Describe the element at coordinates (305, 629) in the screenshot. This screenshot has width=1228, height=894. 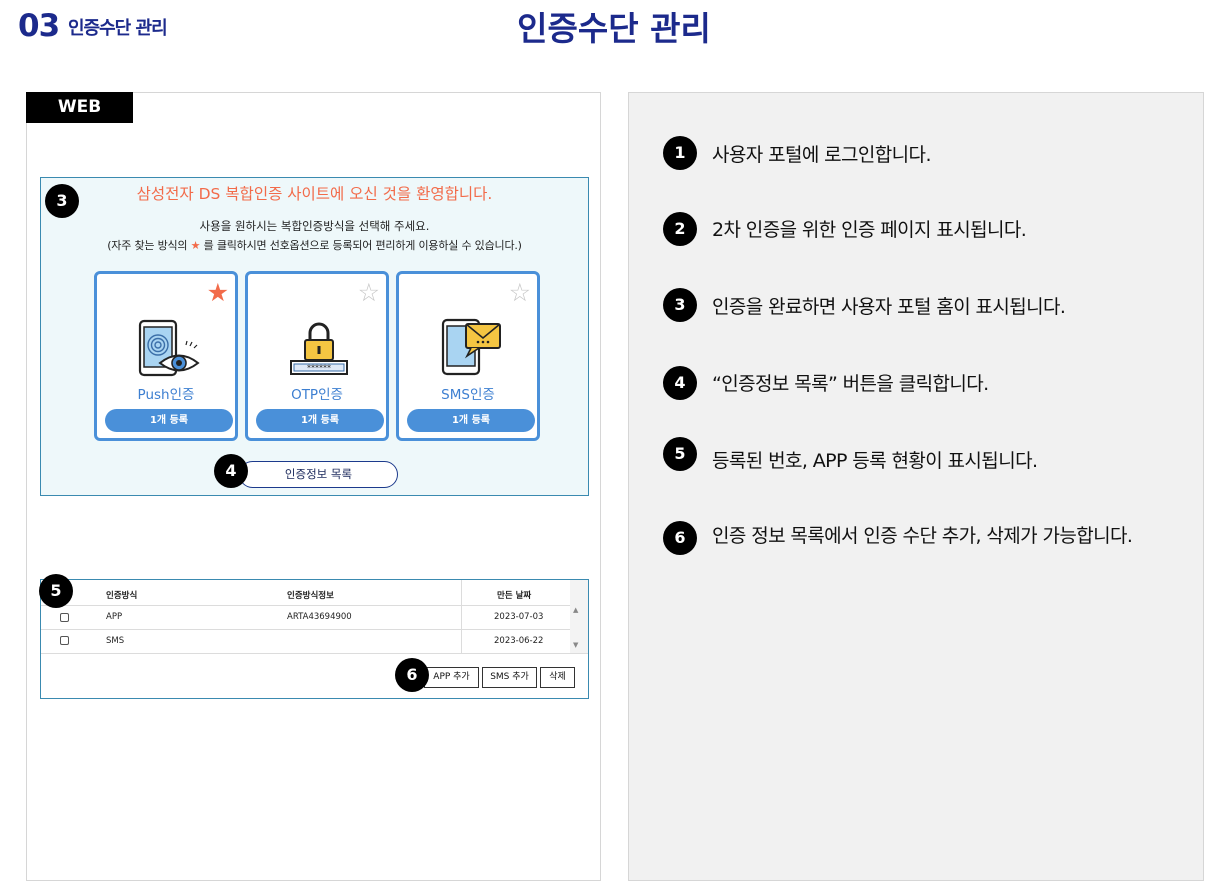
I see `table-row-divider` at that location.